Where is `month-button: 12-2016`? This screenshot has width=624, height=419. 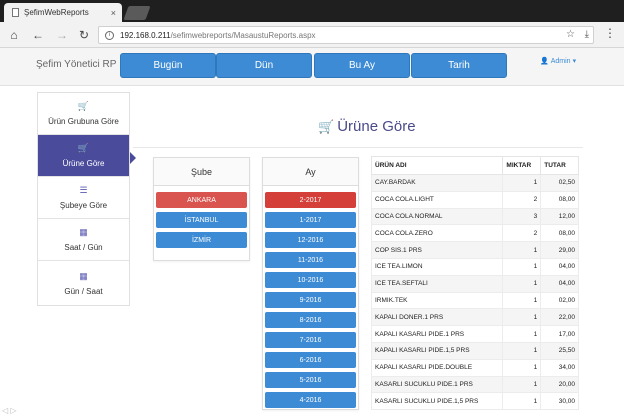
month-button: 12-2016 is located at coordinates (310, 240).